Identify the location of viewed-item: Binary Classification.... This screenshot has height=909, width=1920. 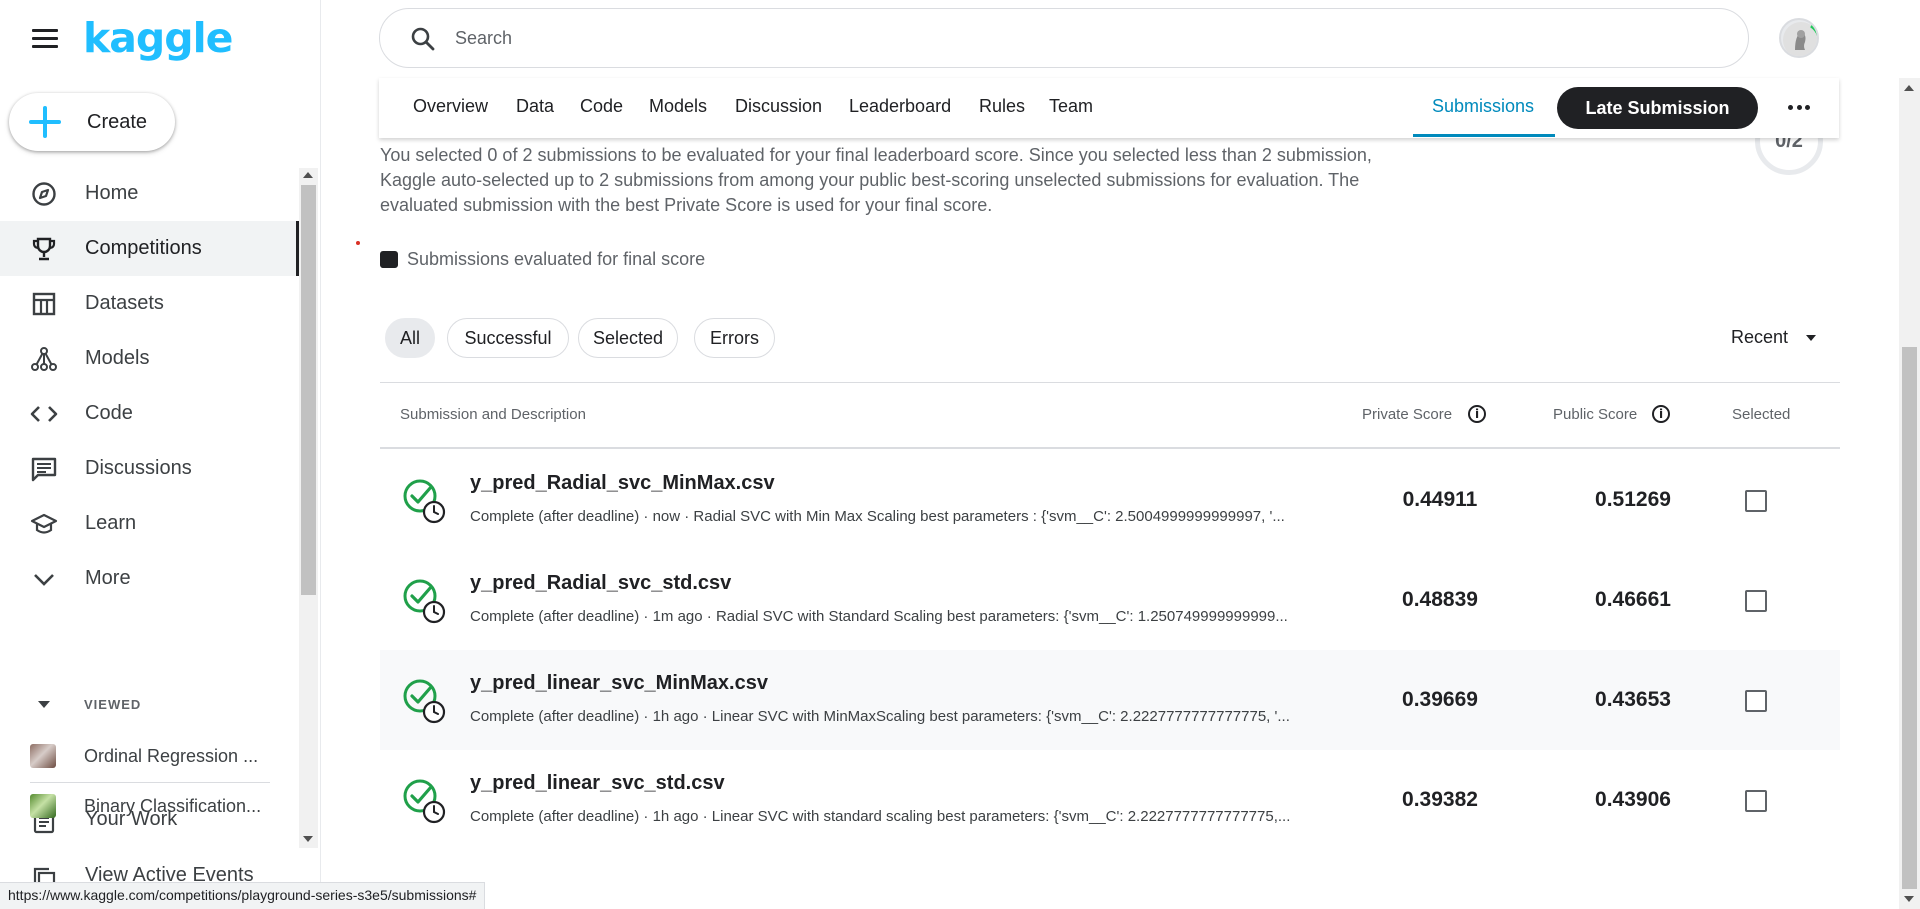
(150, 806).